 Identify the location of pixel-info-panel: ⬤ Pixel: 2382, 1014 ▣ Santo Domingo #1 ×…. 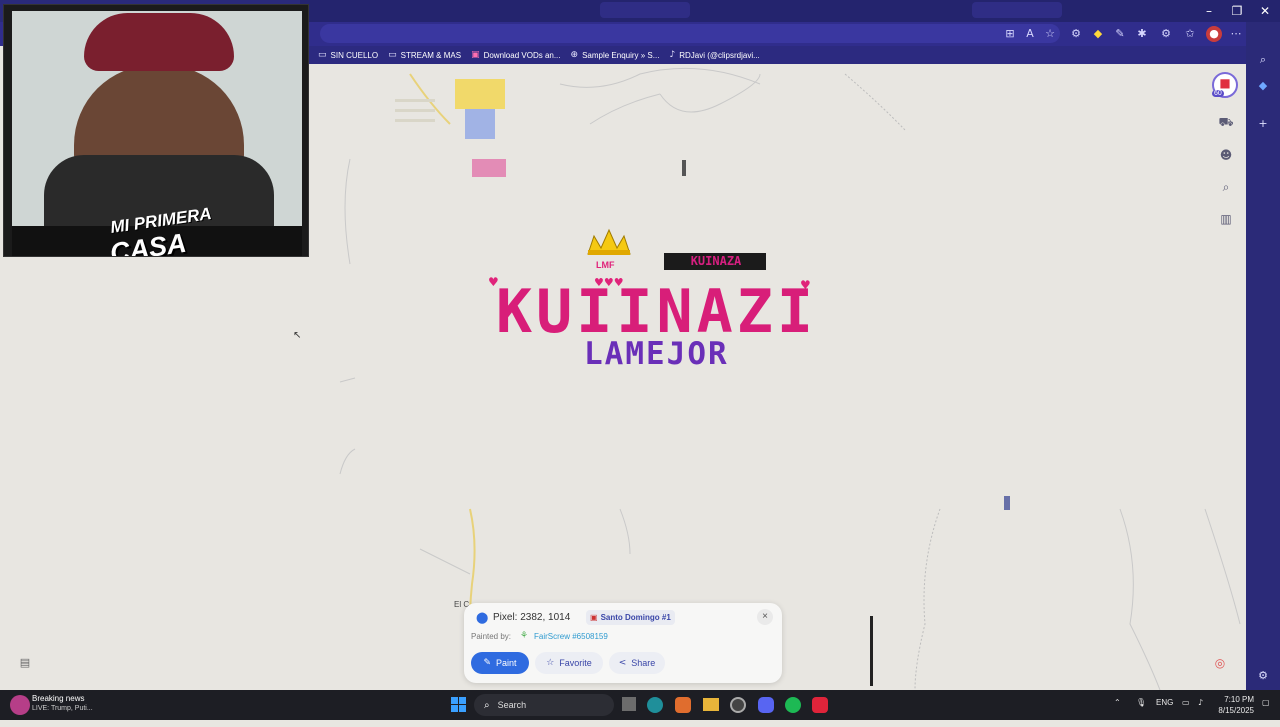
(623, 643).